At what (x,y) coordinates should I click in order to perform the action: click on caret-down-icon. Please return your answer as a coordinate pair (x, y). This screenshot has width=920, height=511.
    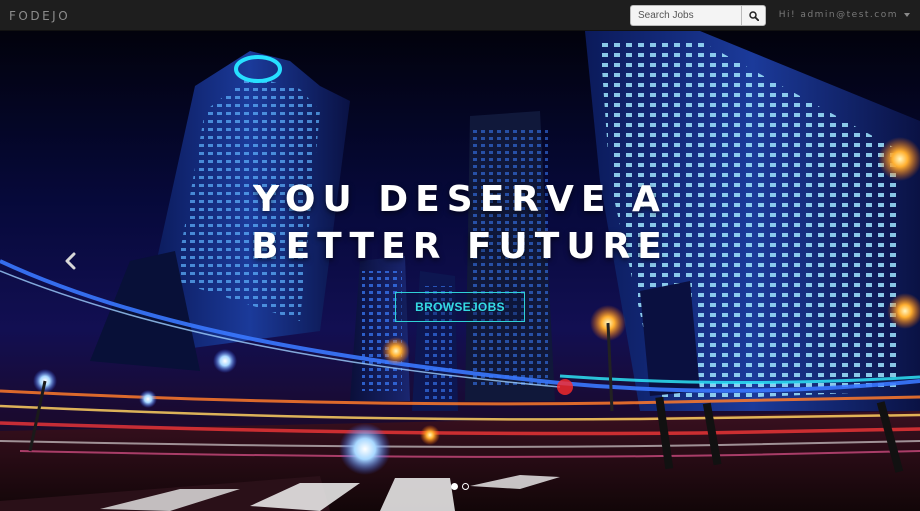
    Looking at the image, I should click on (907, 15).